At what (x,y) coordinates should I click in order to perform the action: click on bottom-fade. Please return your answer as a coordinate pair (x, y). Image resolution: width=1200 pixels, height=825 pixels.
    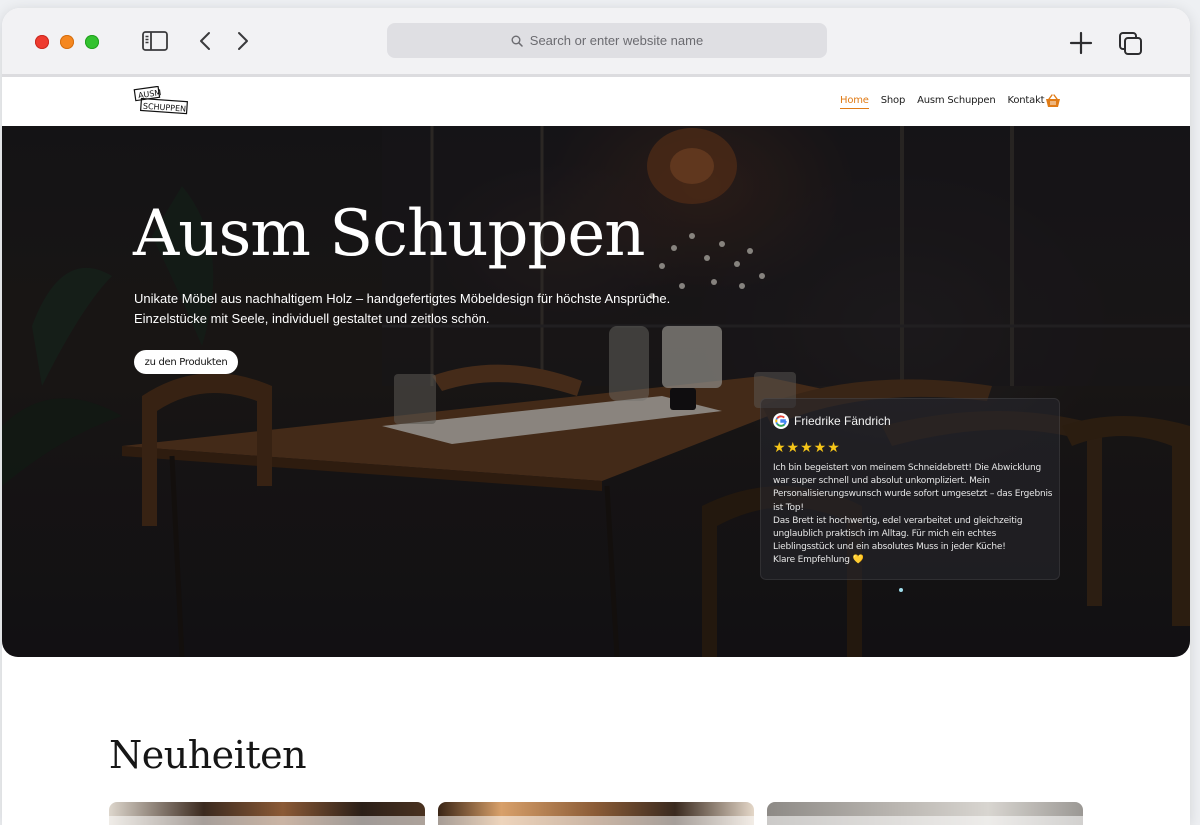
    Looking at the image, I should click on (596, 820).